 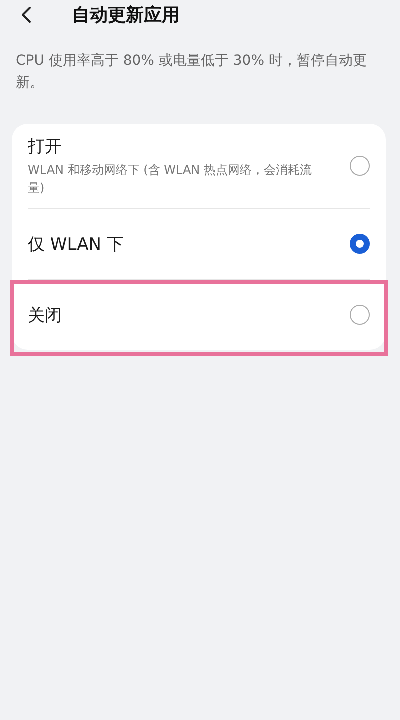 I want to click on back-button, so click(x=26, y=15).